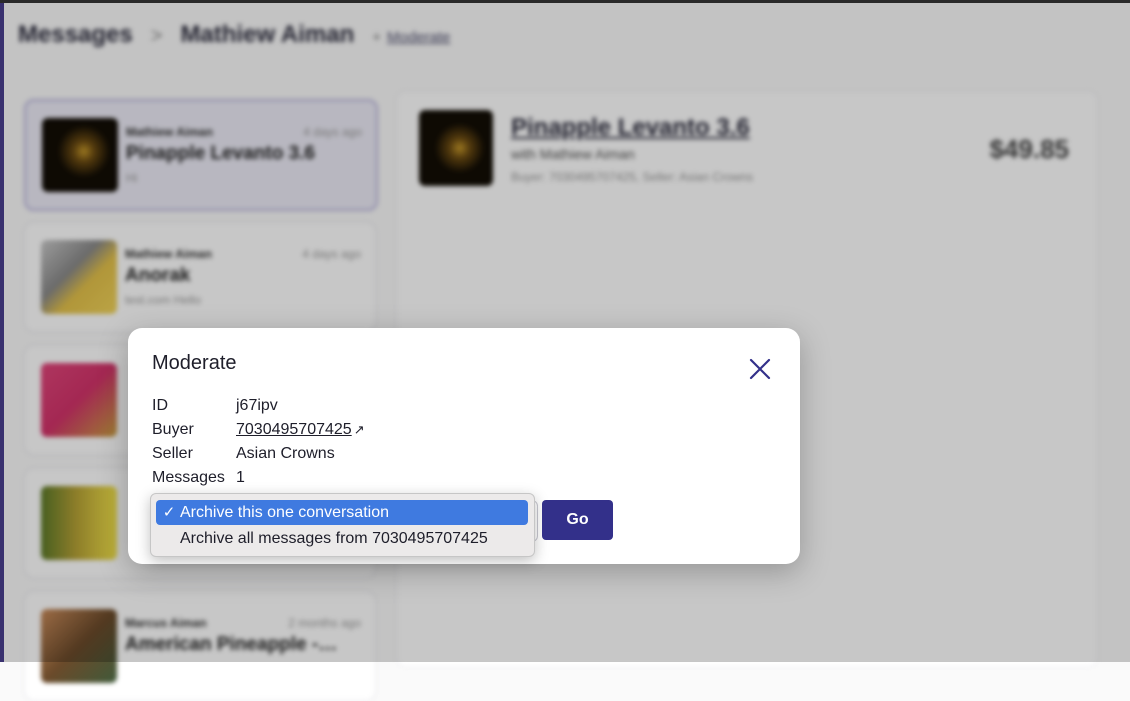  Describe the element at coordinates (334, 538) in the screenshot. I see `option-label: Archive all messages from 7030495707425` at that location.